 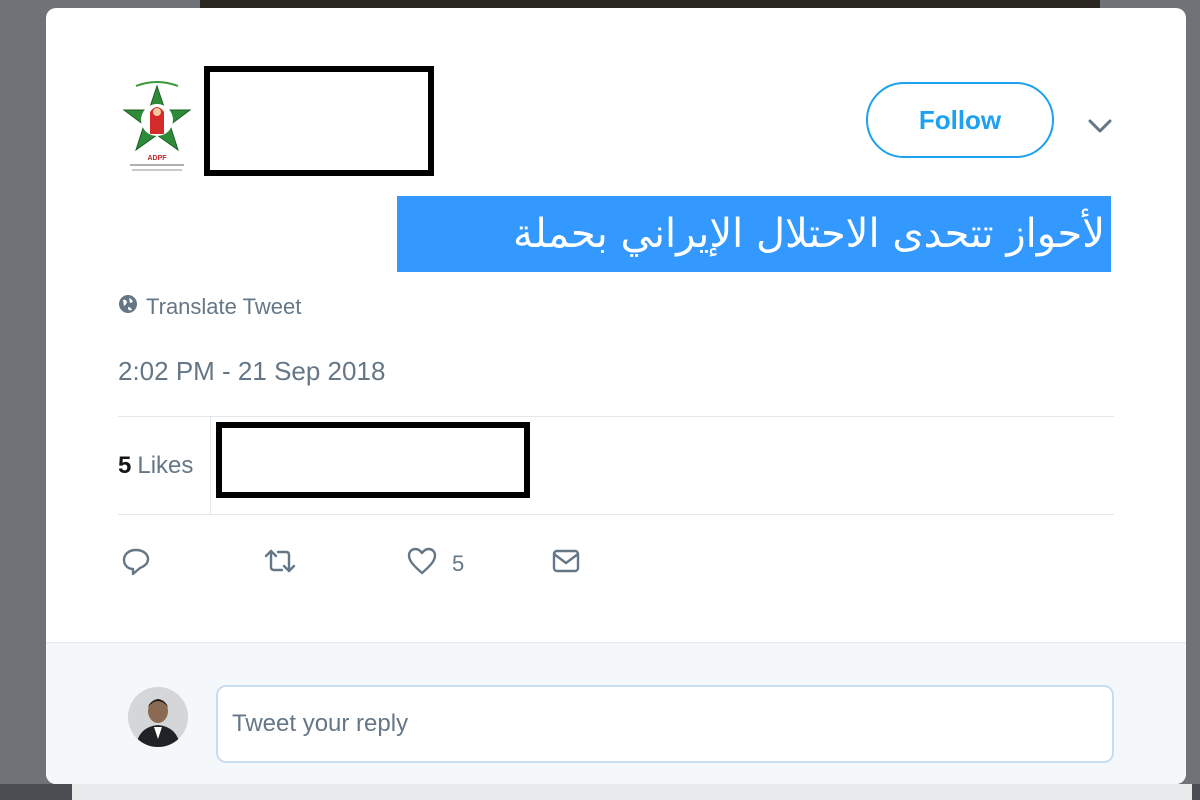 I want to click on chevron-down-icon, so click(x=1100, y=126).